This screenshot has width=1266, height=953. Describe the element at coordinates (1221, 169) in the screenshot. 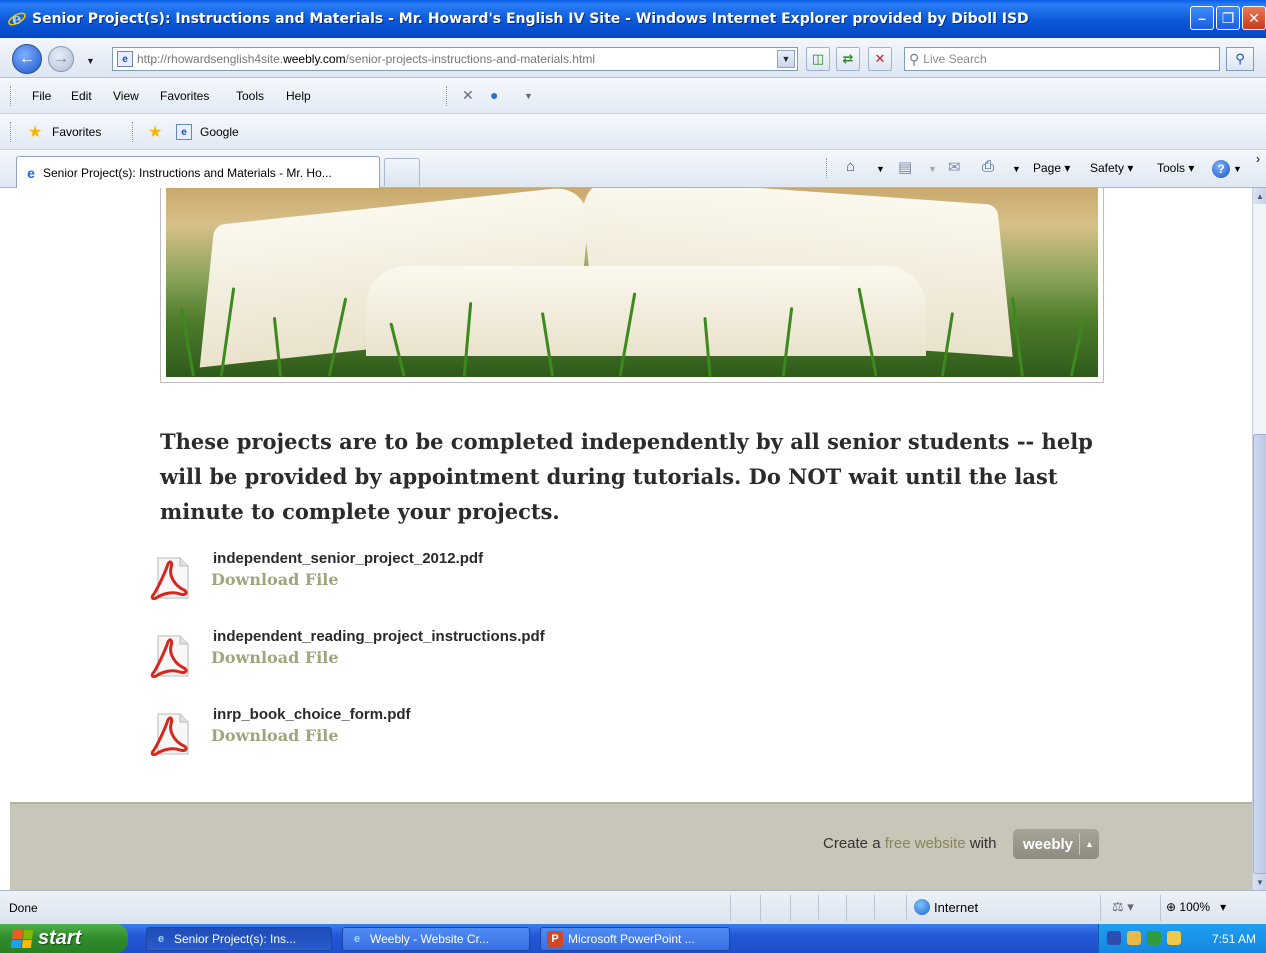

I see `help-icon: ?` at that location.